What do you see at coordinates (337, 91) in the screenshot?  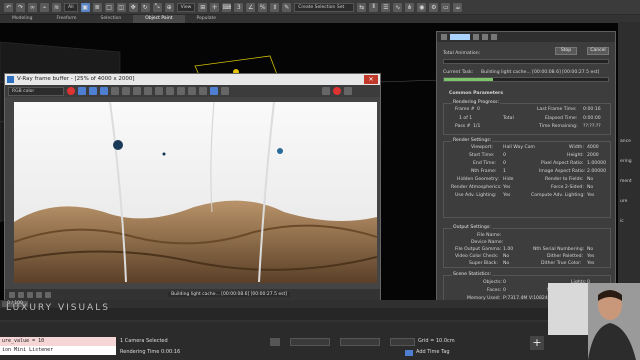 I see `stop-render-icon` at bounding box center [337, 91].